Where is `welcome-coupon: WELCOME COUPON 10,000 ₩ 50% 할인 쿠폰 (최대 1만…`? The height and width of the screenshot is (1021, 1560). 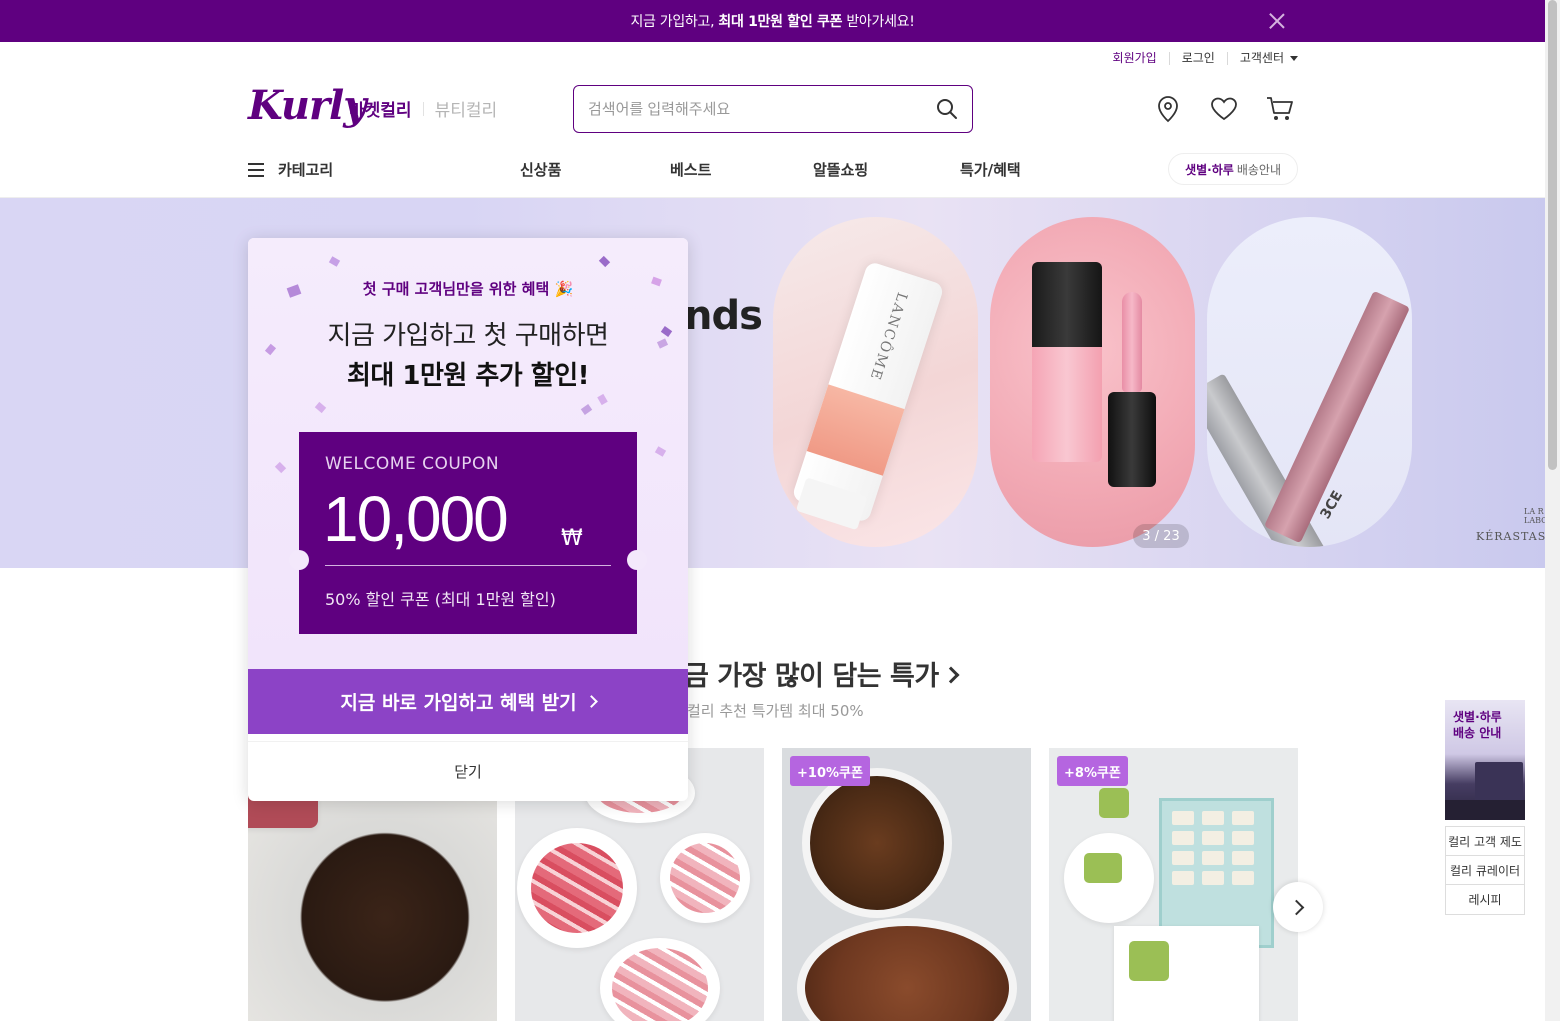 welcome-coupon: WELCOME COUPON 10,000 ₩ 50% 할인 쿠폰 (최대 1만… is located at coordinates (468, 533).